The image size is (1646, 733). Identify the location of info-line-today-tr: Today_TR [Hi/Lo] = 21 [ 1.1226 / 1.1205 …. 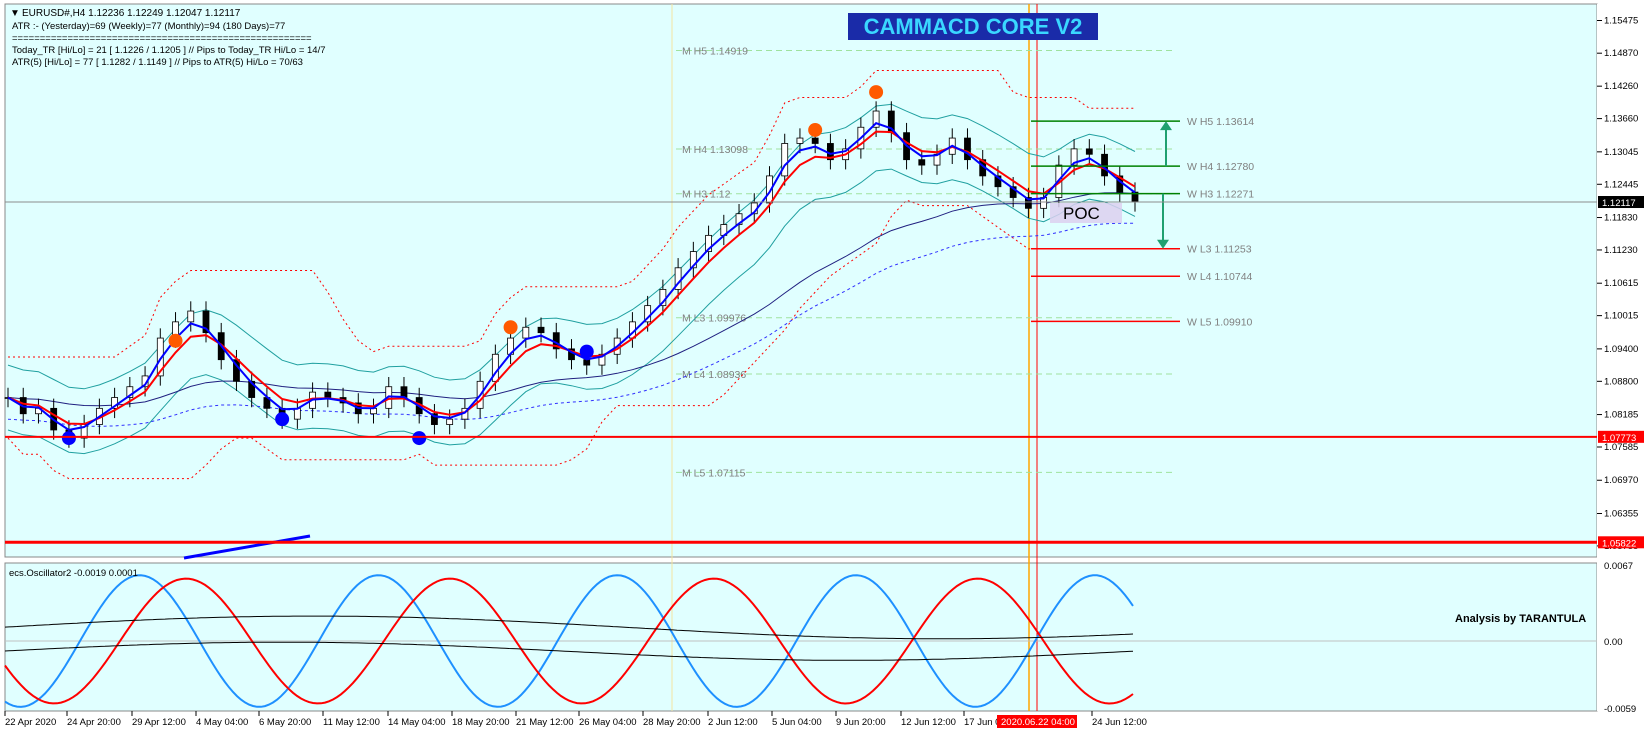
(169, 50).